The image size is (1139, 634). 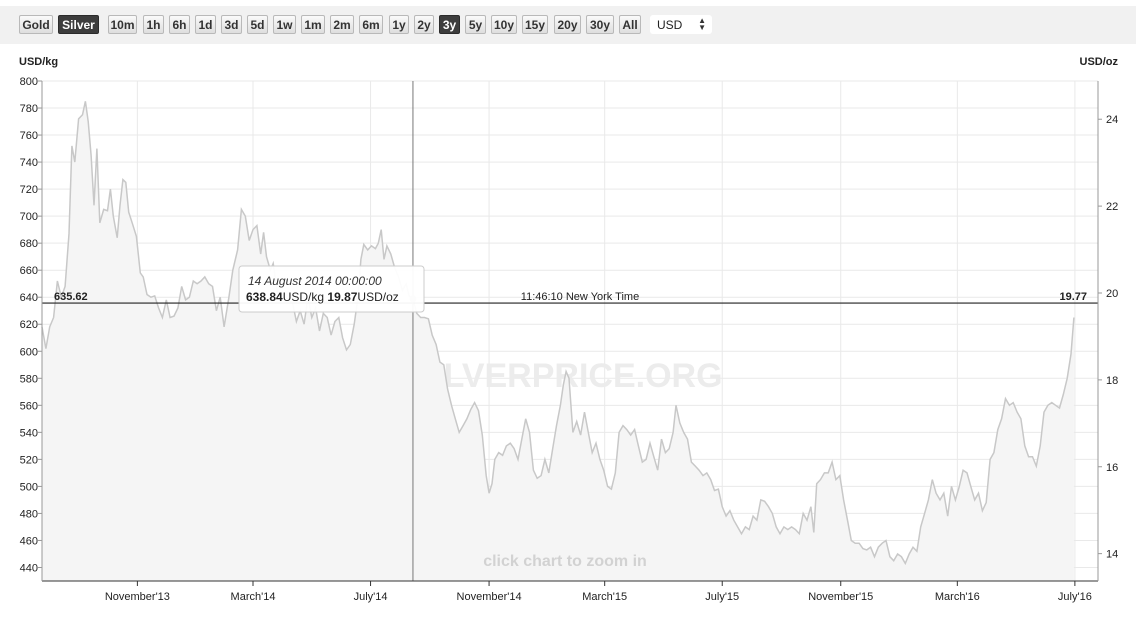 I want to click on range-button-5y: 5y, so click(x=475, y=24).